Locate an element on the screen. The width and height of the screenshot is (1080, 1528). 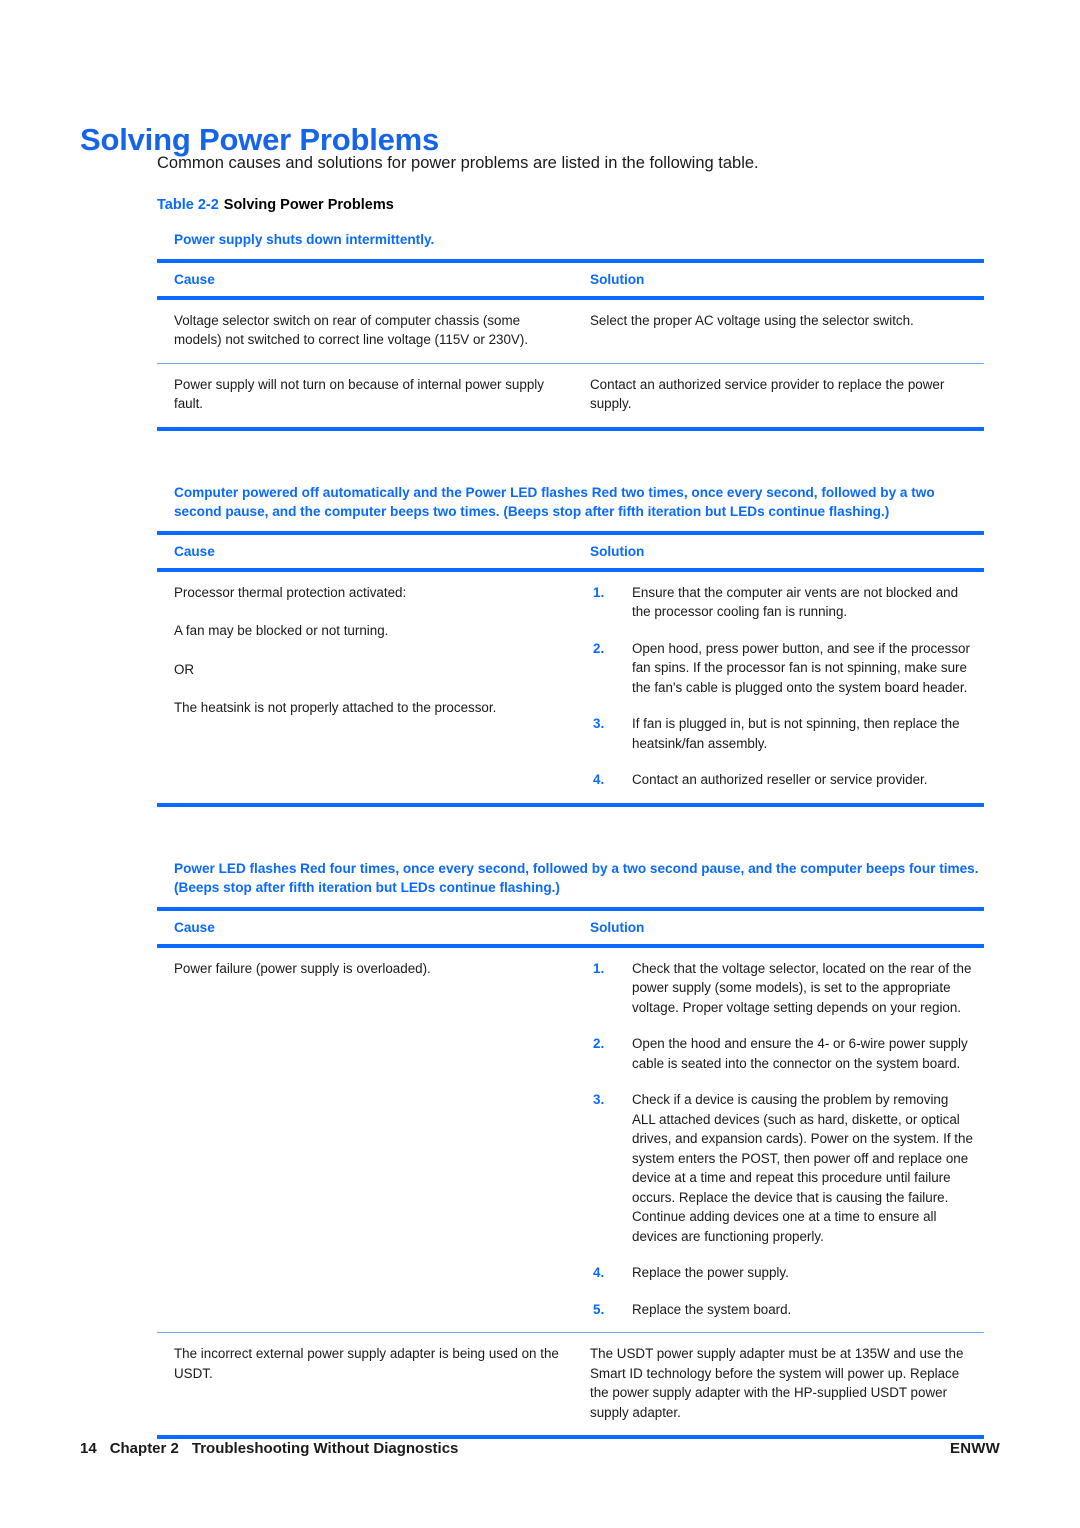
solution-list-text: Replace the system board. is located at coordinates (712, 1309).